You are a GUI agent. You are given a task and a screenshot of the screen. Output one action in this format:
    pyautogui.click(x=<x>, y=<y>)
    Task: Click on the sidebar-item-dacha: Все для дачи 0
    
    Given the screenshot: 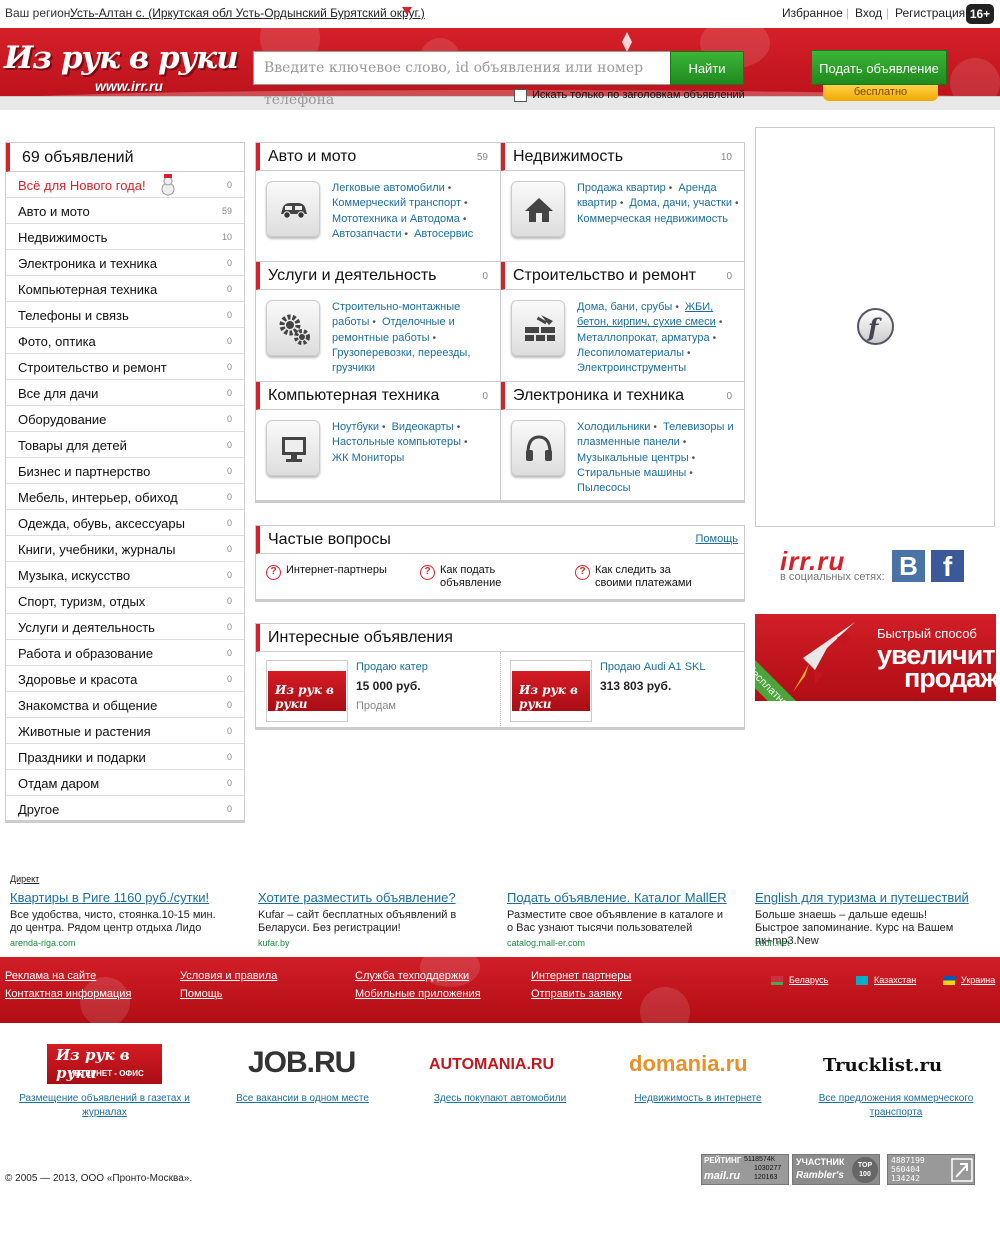 What is the action you would take?
    pyautogui.click(x=125, y=393)
    